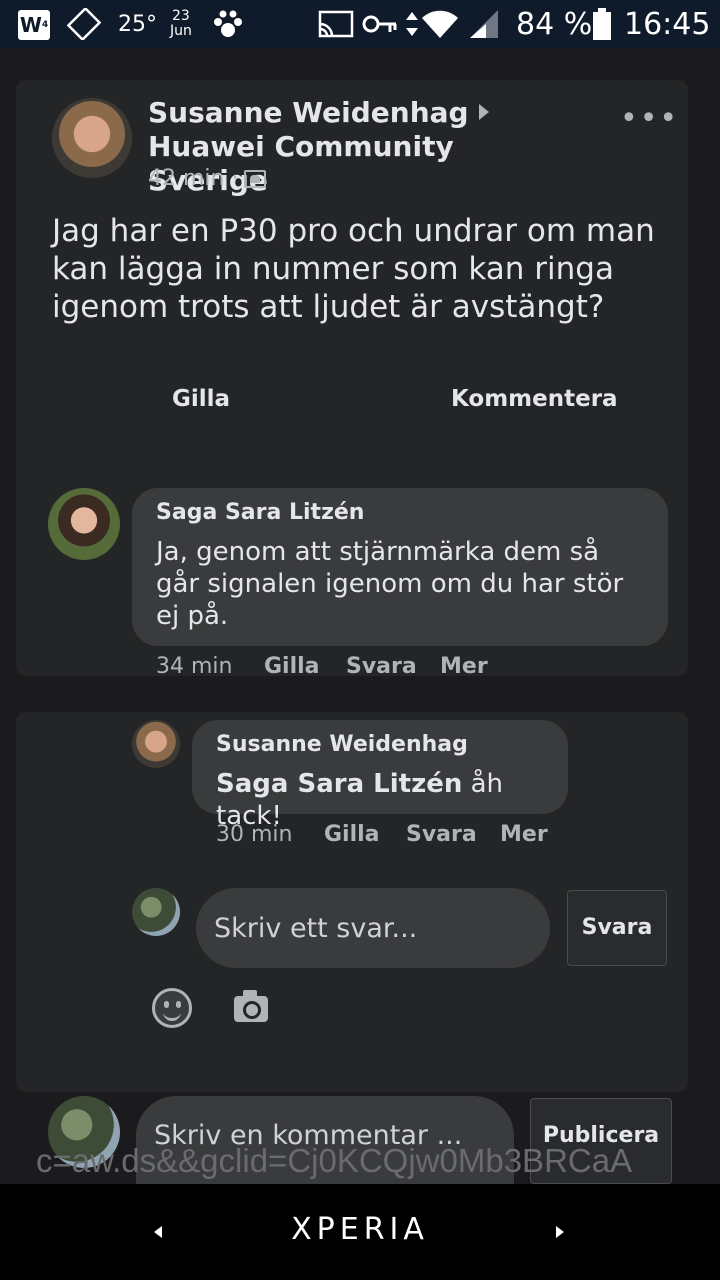  What do you see at coordinates (464, 666) in the screenshot?
I see `comment-more-button: Mer` at bounding box center [464, 666].